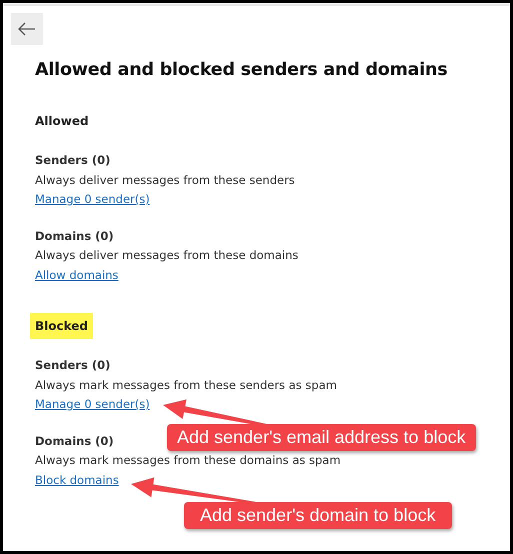  Describe the element at coordinates (188, 460) in the screenshot. I see `item-description: Always mark messages from these domains as spam` at that location.